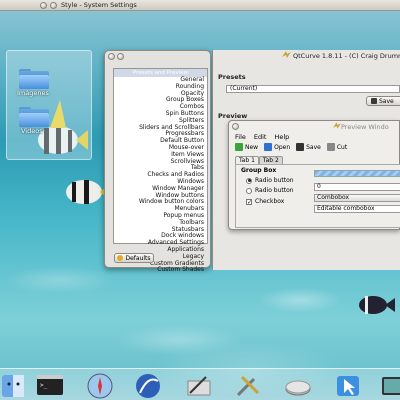 The width and height of the screenshot is (400, 400). Describe the element at coordinates (357, 209) in the screenshot. I see `editable-combobox: Editable combobox` at that location.